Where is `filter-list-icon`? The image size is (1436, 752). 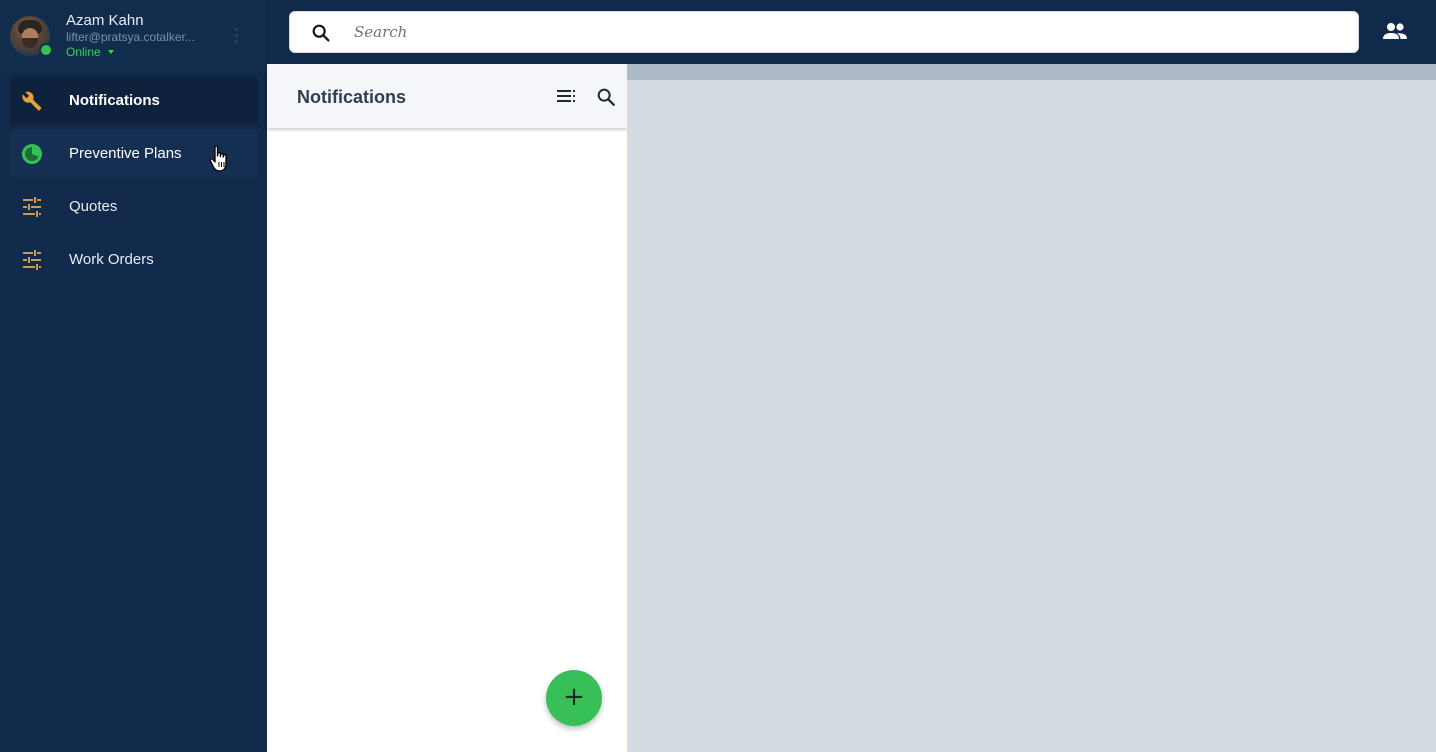
filter-list-icon is located at coordinates (567, 96).